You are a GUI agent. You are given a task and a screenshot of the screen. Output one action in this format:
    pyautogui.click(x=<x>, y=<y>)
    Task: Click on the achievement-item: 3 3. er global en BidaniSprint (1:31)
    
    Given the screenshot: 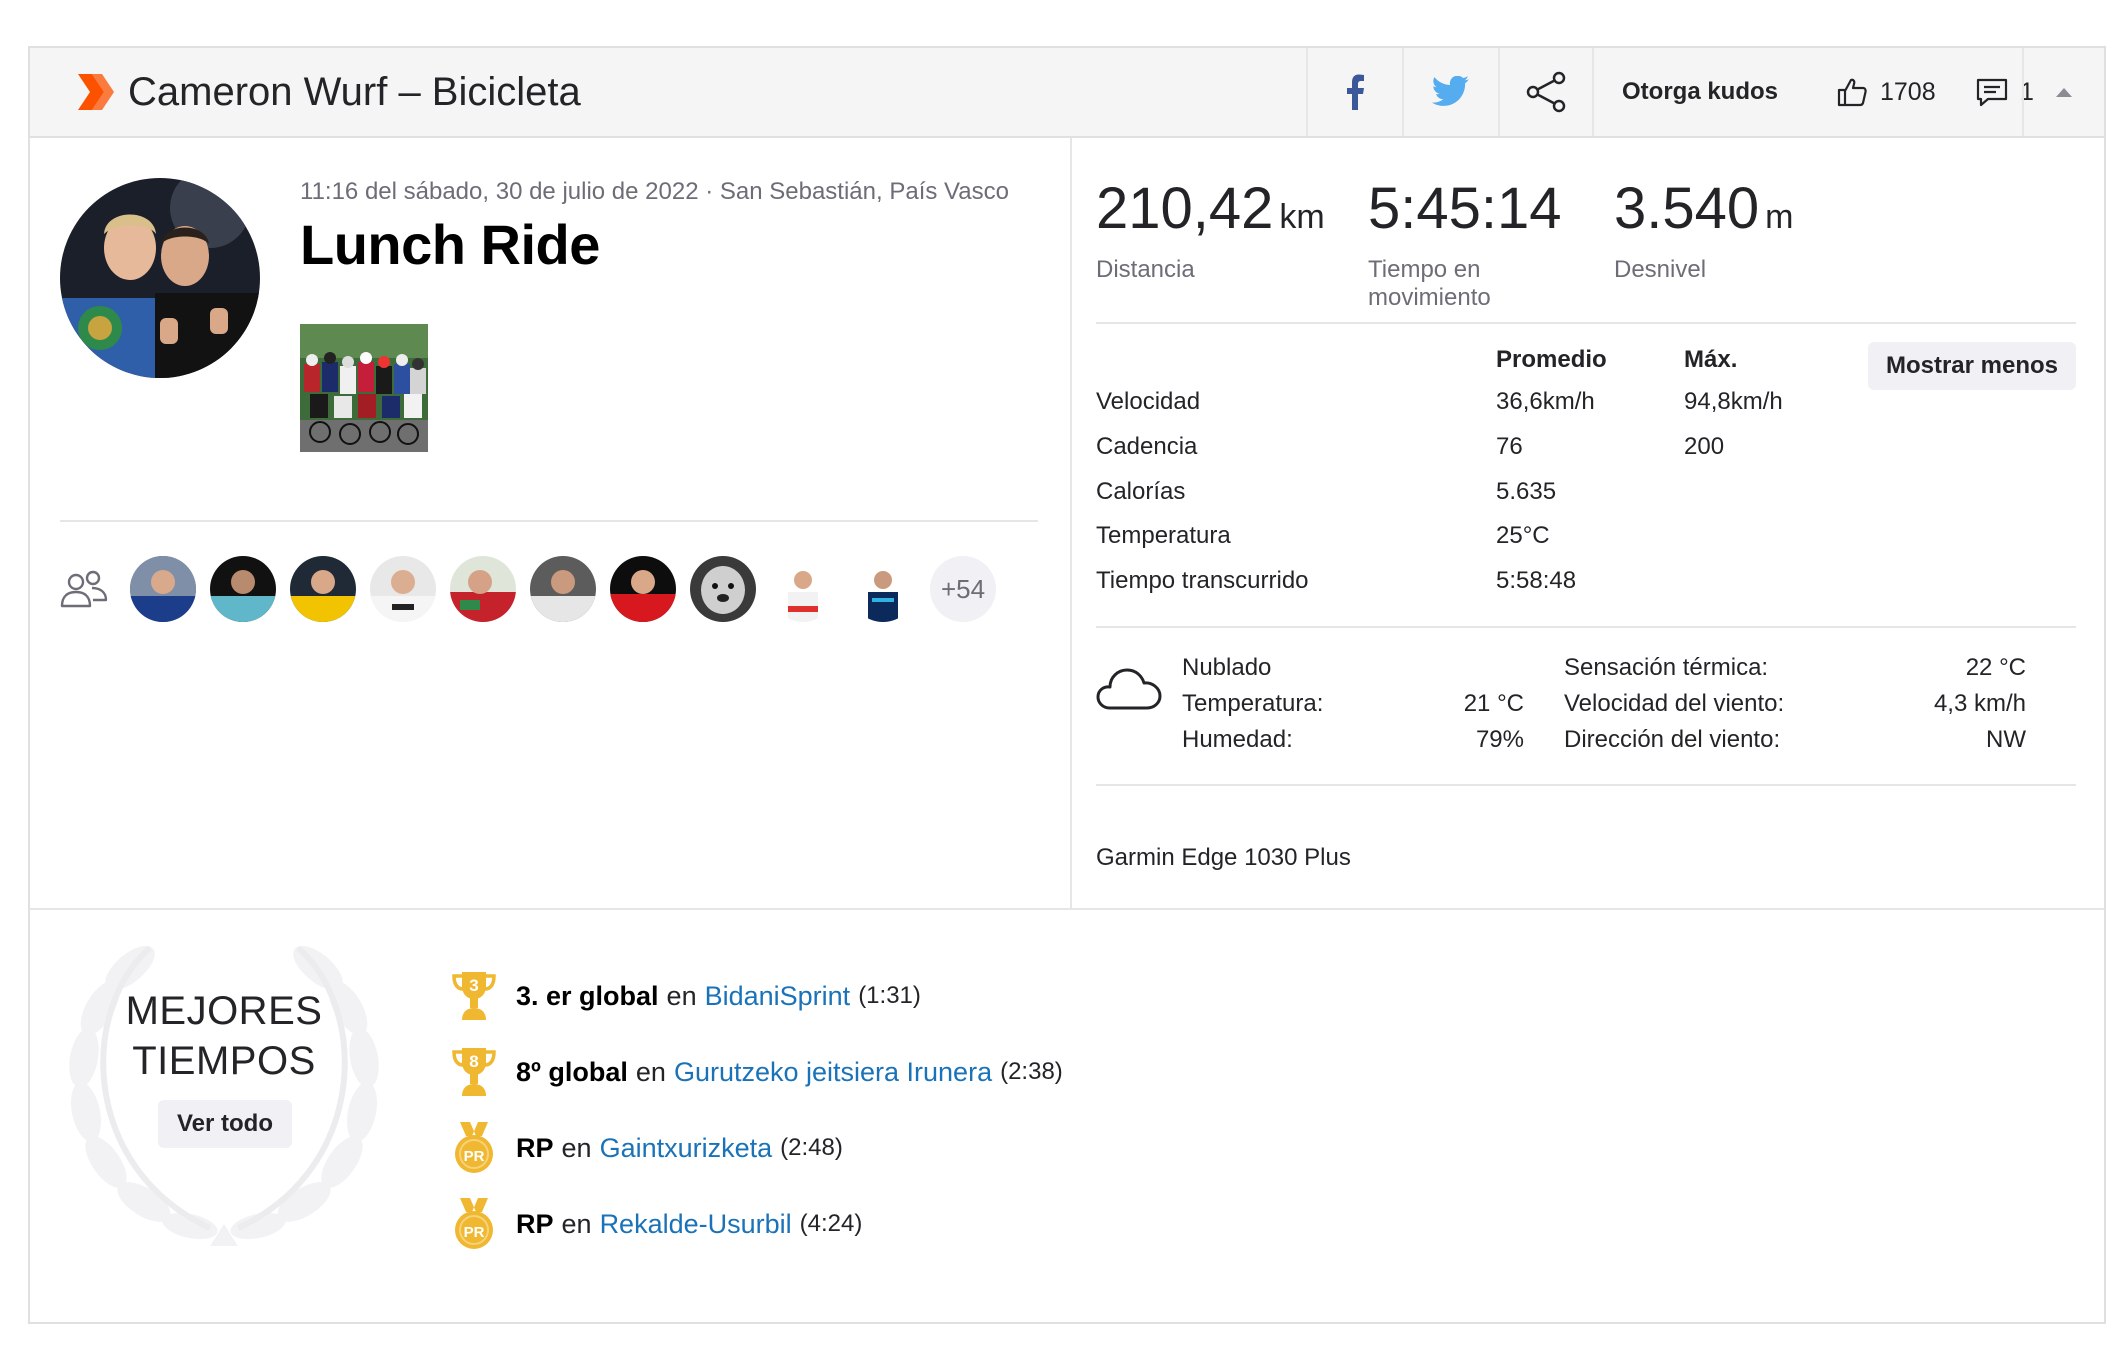 What is the action you would take?
    pyautogui.click(x=685, y=996)
    